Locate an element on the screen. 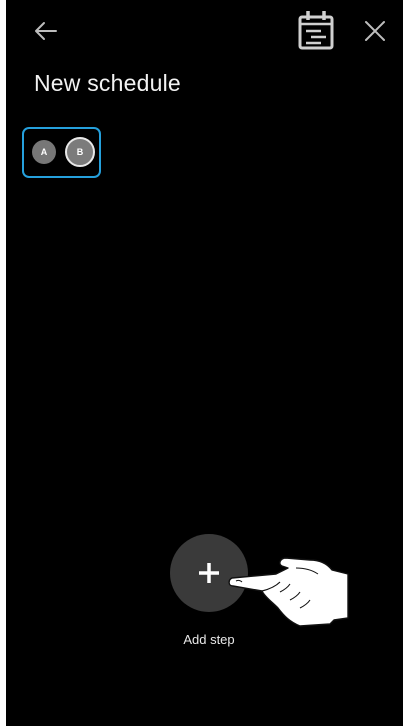 The width and height of the screenshot is (409, 726). back-button is located at coordinates (45, 31).